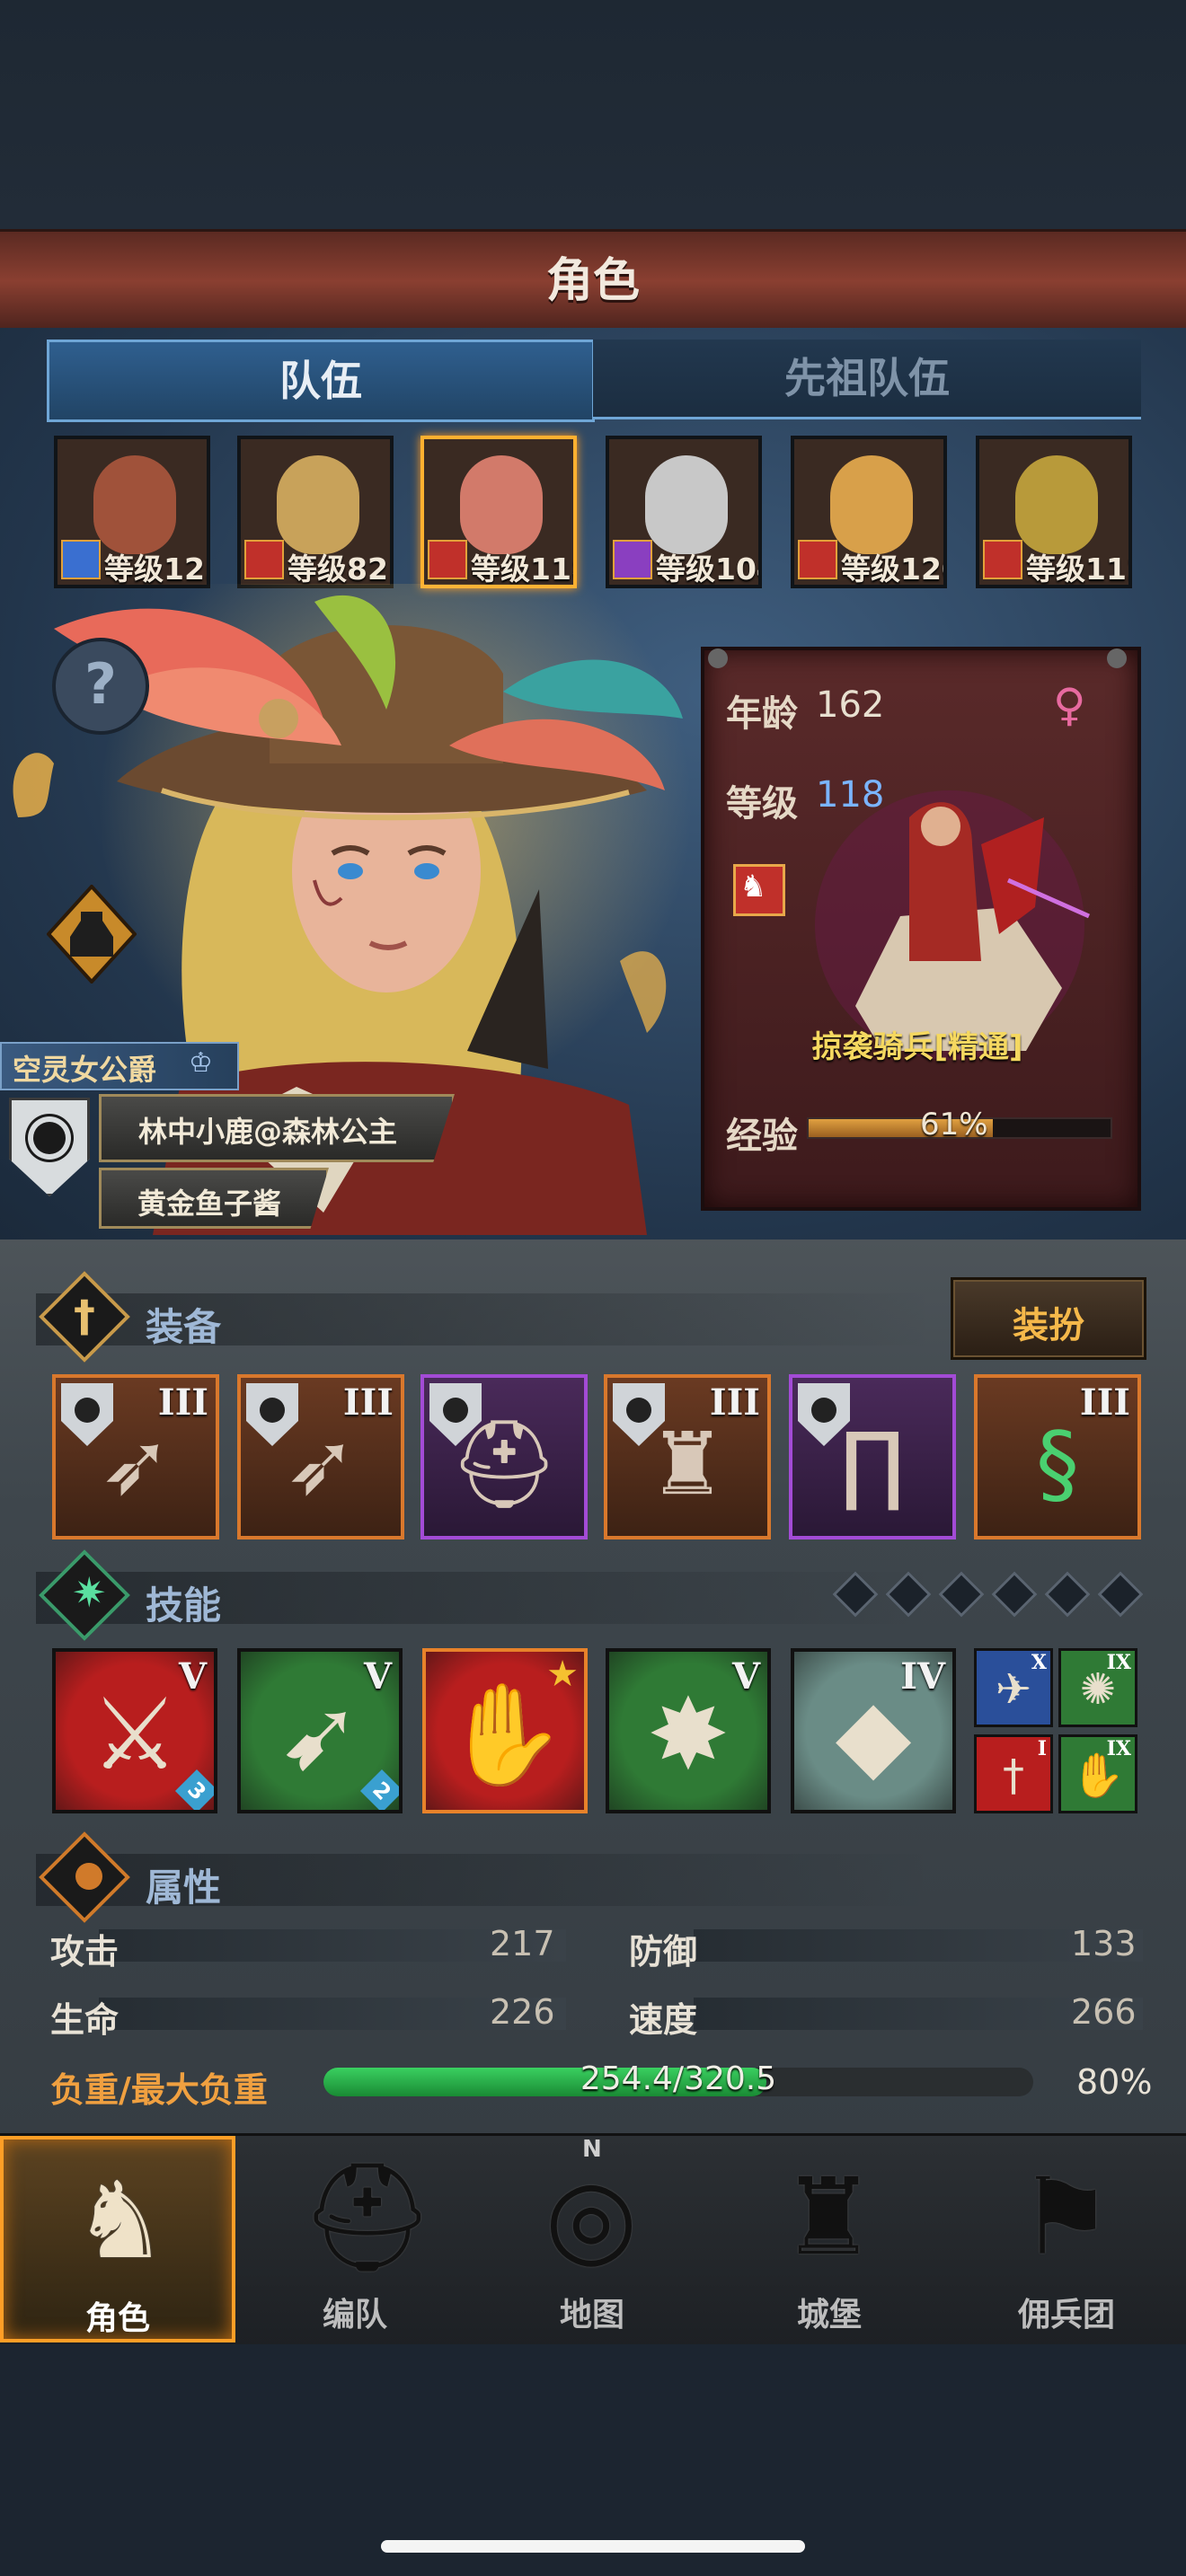 Image resolution: width=1186 pixels, height=2576 pixels. What do you see at coordinates (1057, 1456) in the screenshot?
I see `equipment-slot-jade-dragon: § III` at bounding box center [1057, 1456].